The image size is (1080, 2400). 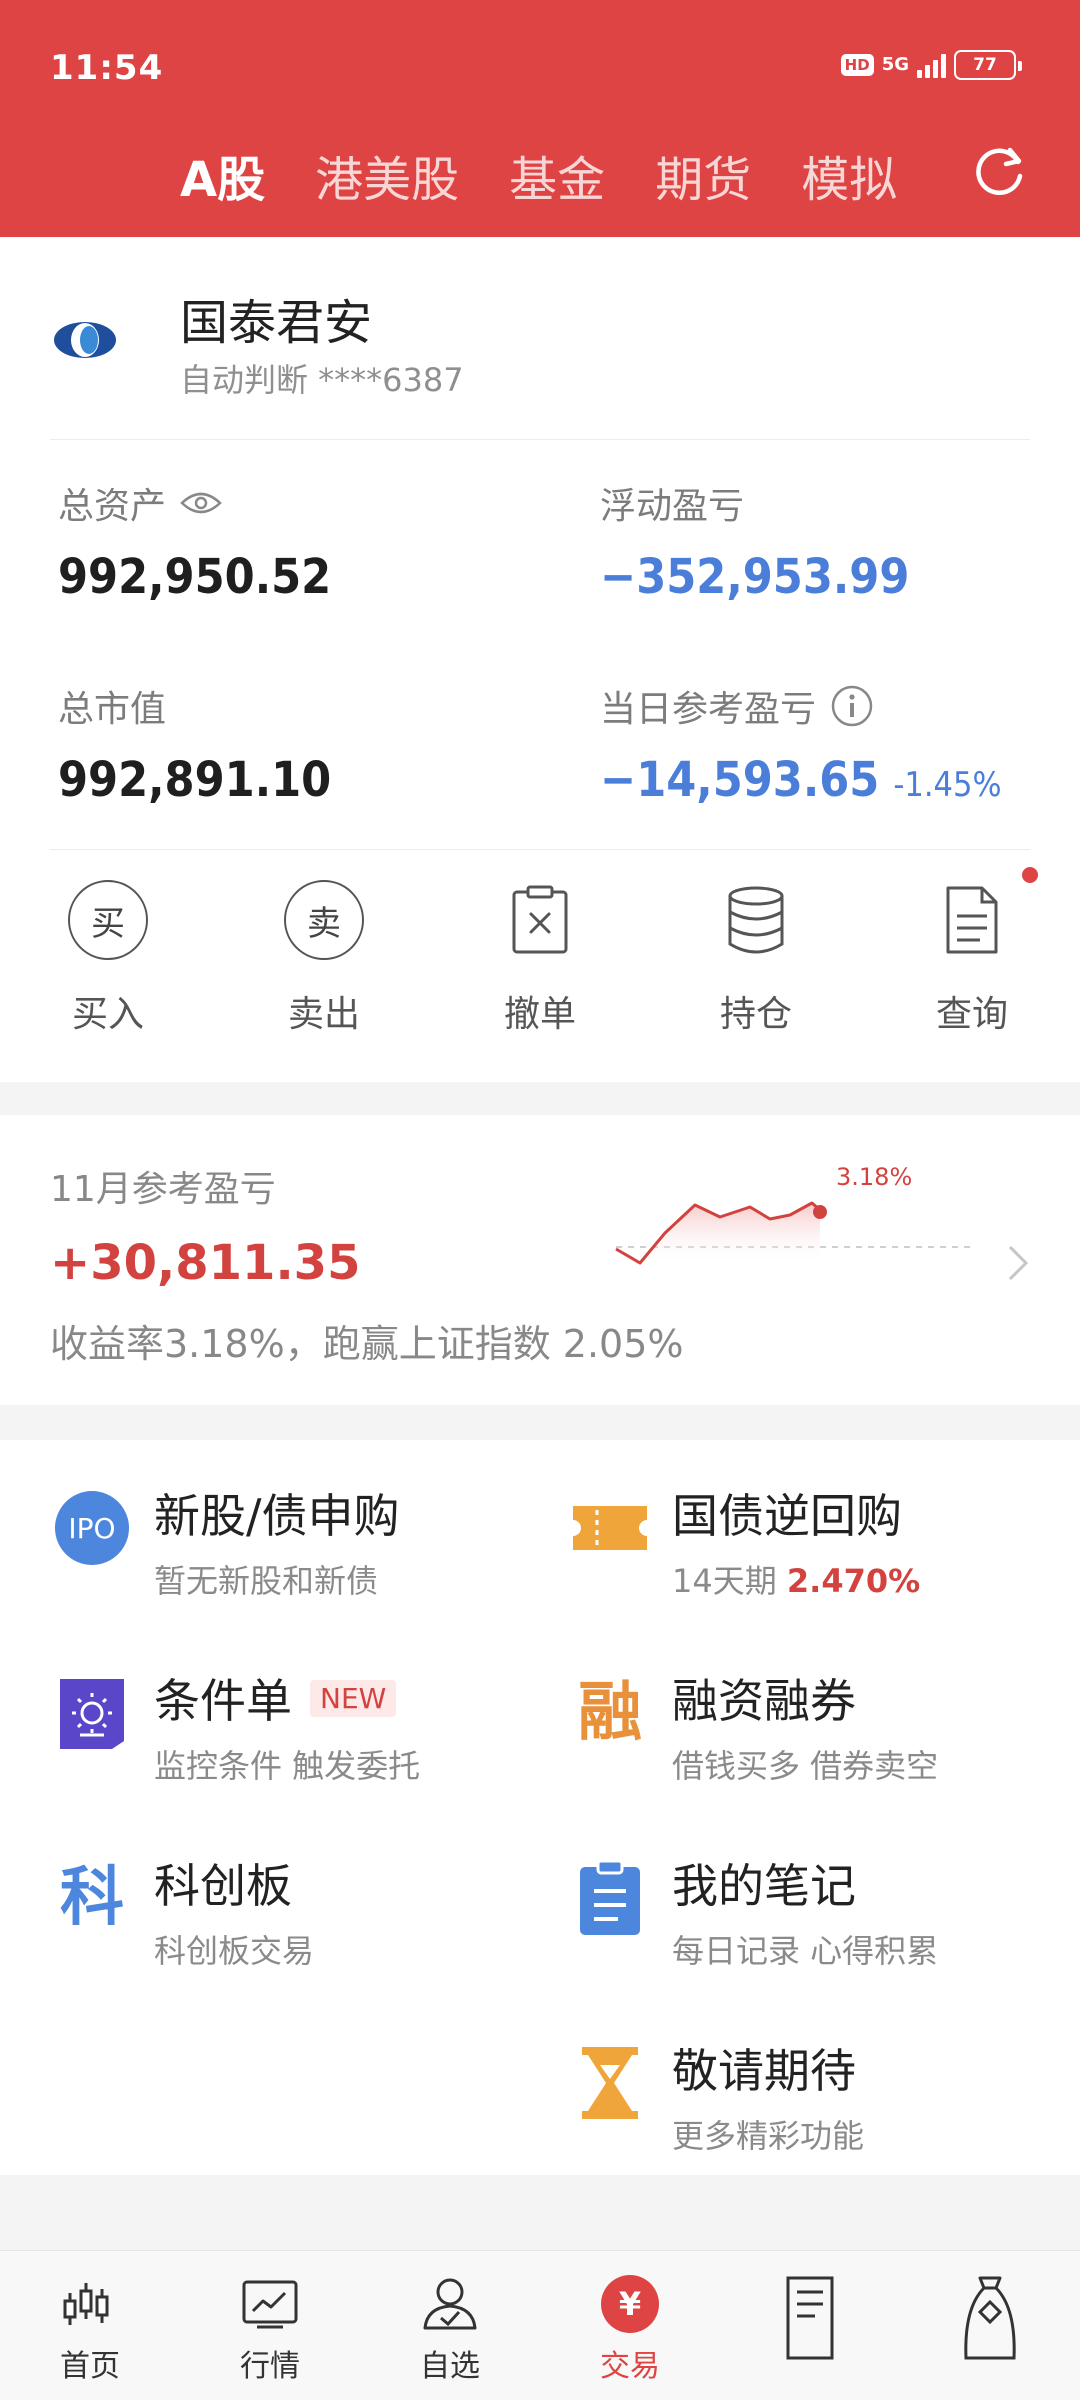 I want to click on monthly-pl-value: +30,811.35, so click(x=205, y=1263).